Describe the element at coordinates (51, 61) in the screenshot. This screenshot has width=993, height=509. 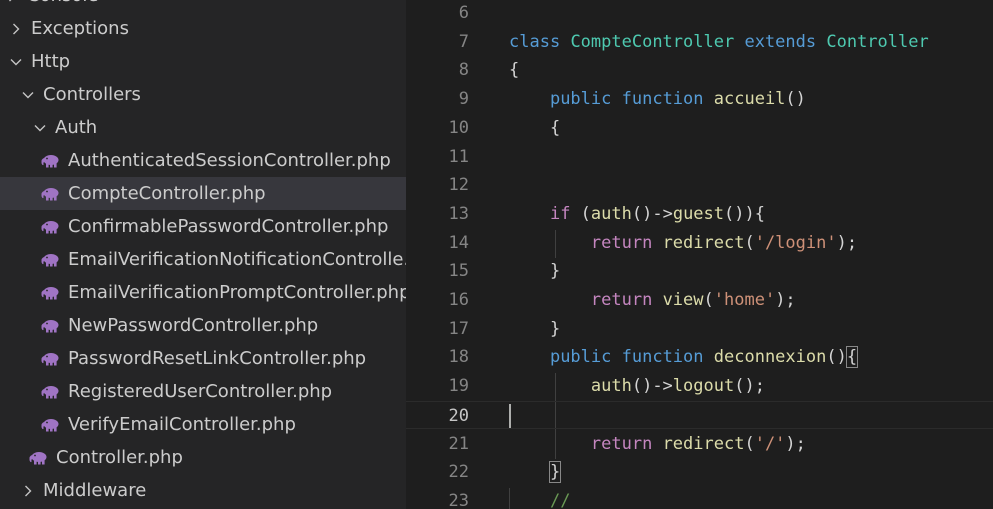
I see `tree-item-label: Http` at that location.